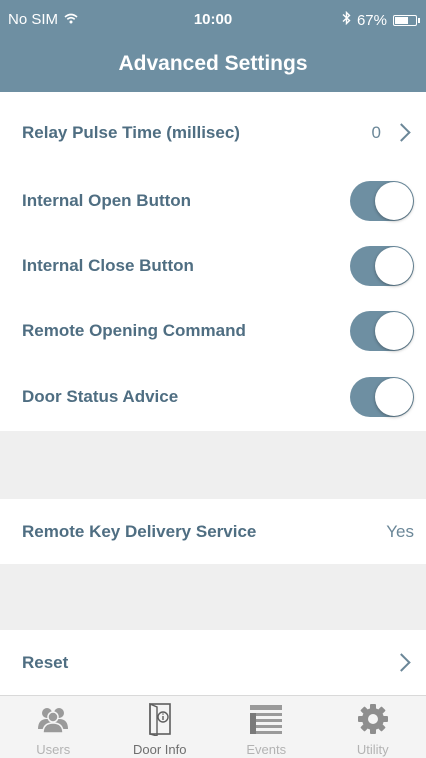 The image size is (426, 758). Describe the element at coordinates (134, 330) in the screenshot. I see `remote-opening-label: Remote Opening Command` at that location.